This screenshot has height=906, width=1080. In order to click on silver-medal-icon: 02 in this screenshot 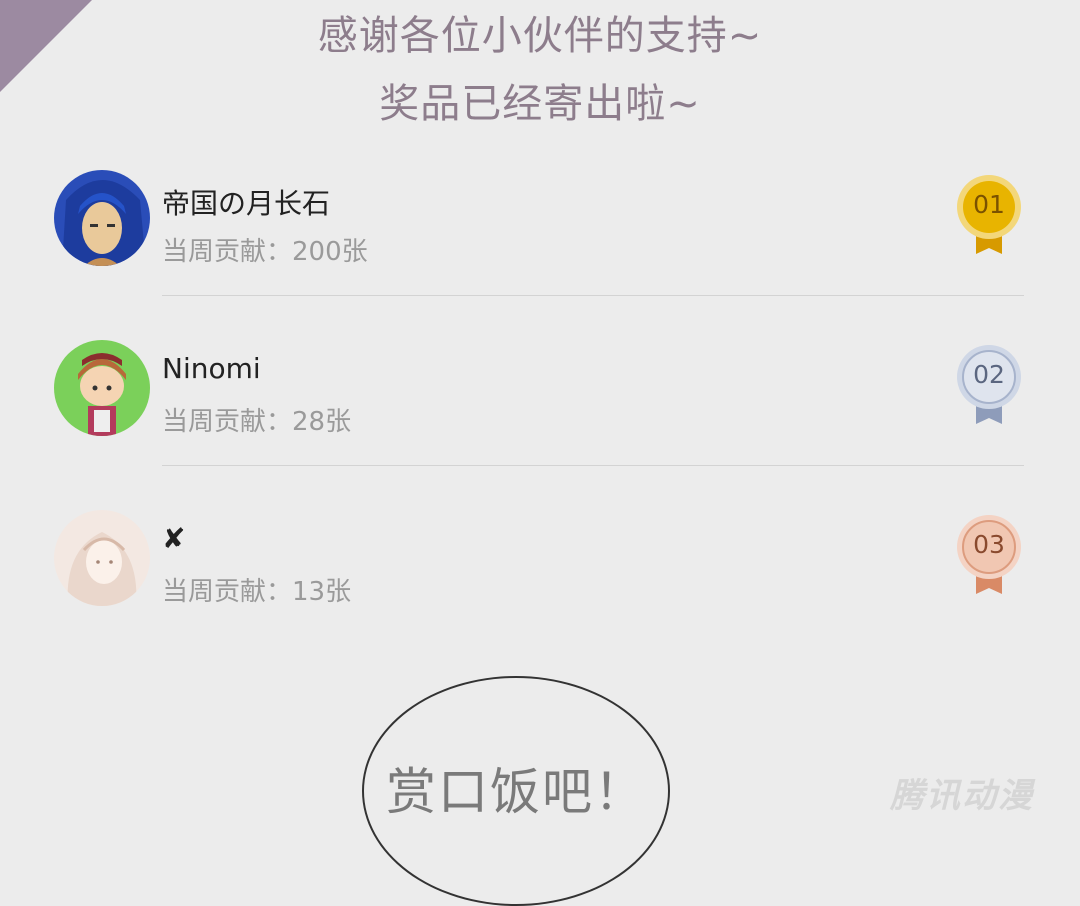, I will do `click(989, 389)`.